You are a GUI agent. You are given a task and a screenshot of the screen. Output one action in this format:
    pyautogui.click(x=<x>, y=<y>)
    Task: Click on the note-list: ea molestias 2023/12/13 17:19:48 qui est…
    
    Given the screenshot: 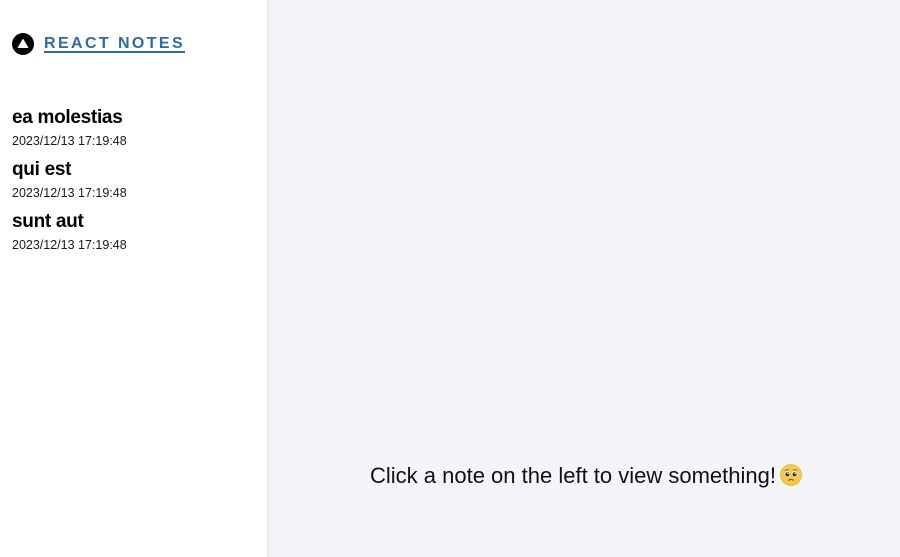 What is the action you would take?
    pyautogui.click(x=69, y=184)
    